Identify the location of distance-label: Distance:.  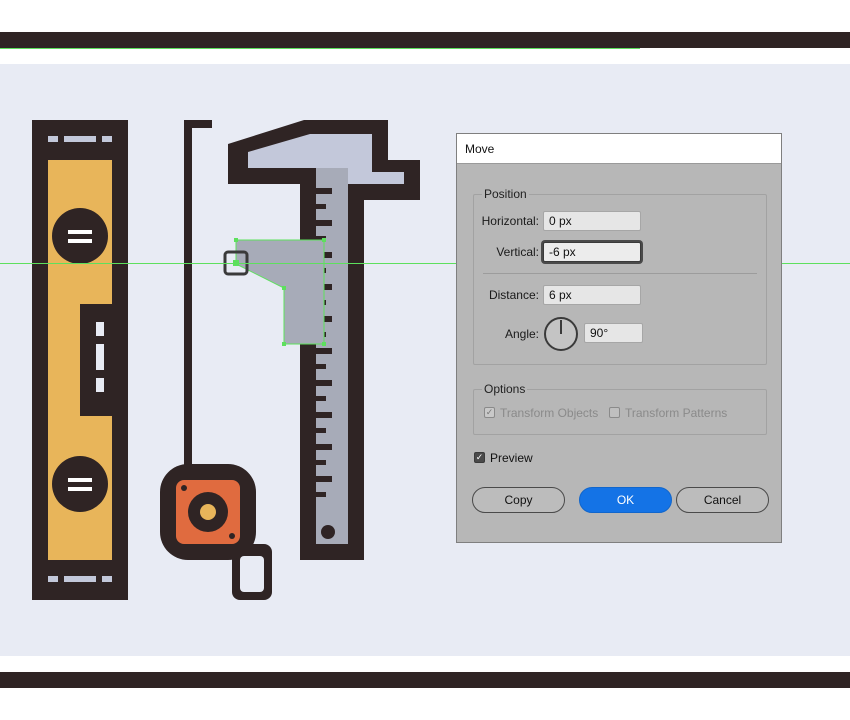
(513, 295).